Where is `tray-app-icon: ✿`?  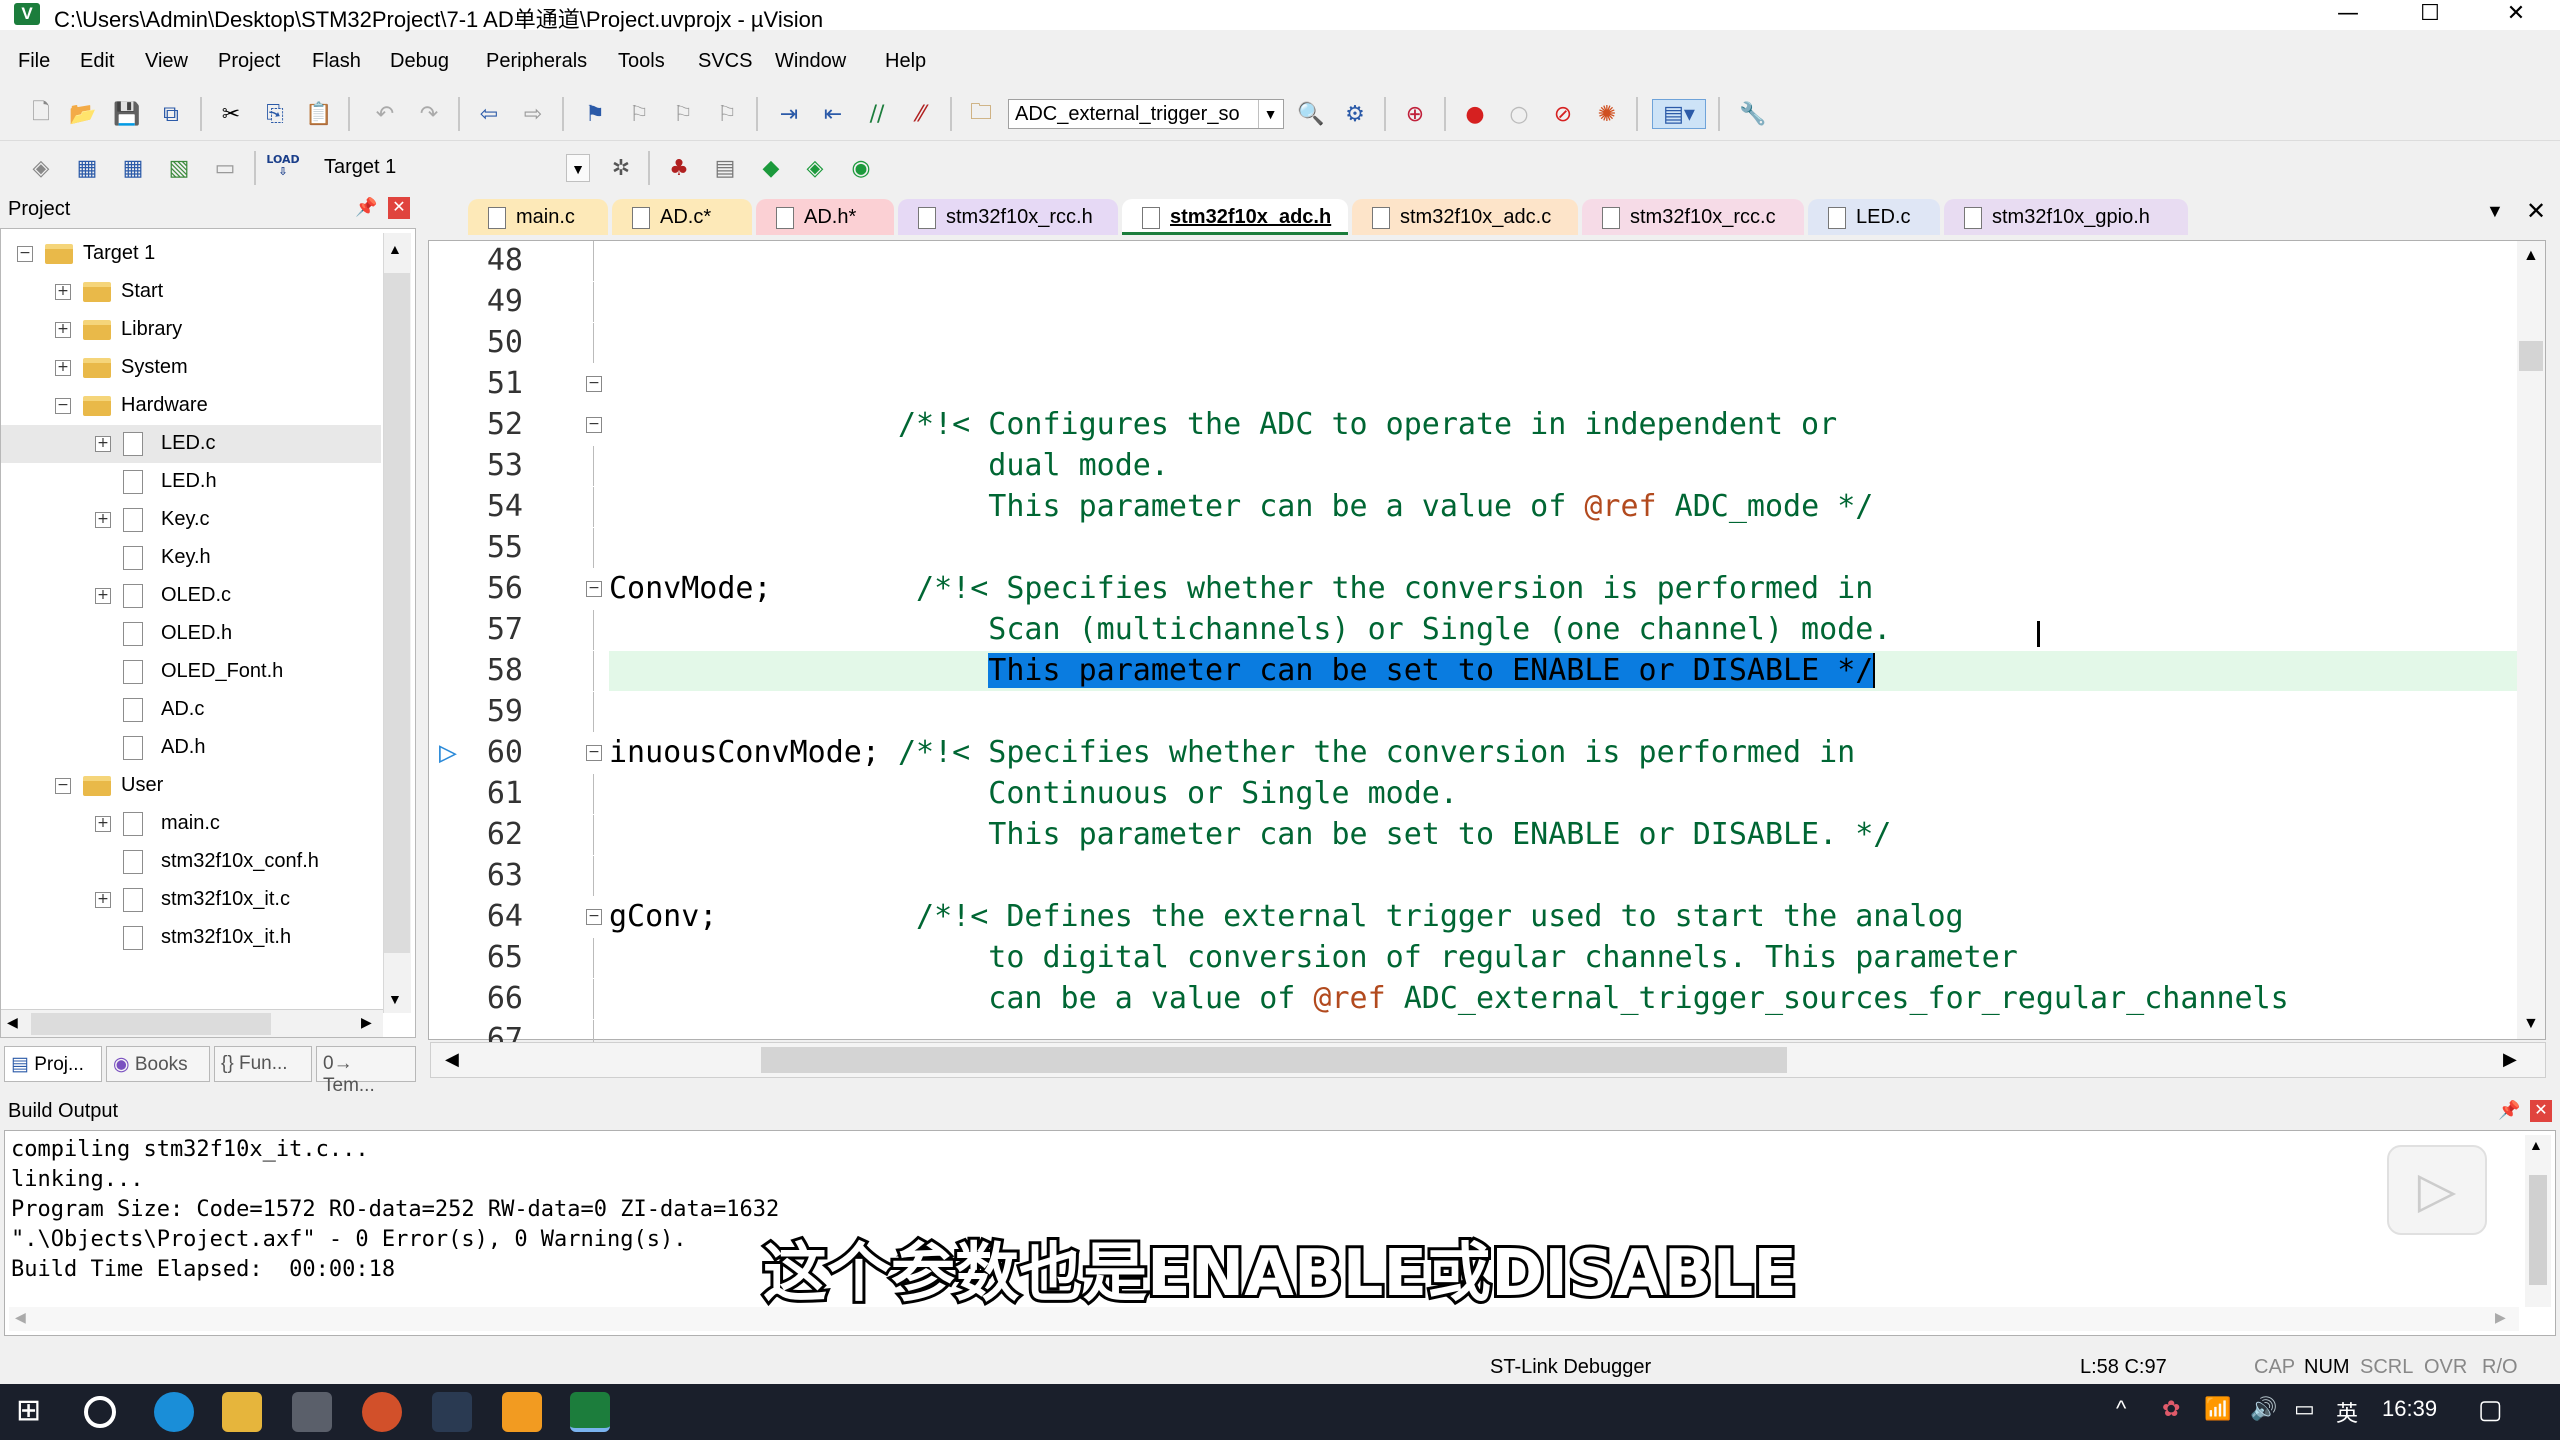
tray-app-icon: ✿ is located at coordinates (2171, 1409).